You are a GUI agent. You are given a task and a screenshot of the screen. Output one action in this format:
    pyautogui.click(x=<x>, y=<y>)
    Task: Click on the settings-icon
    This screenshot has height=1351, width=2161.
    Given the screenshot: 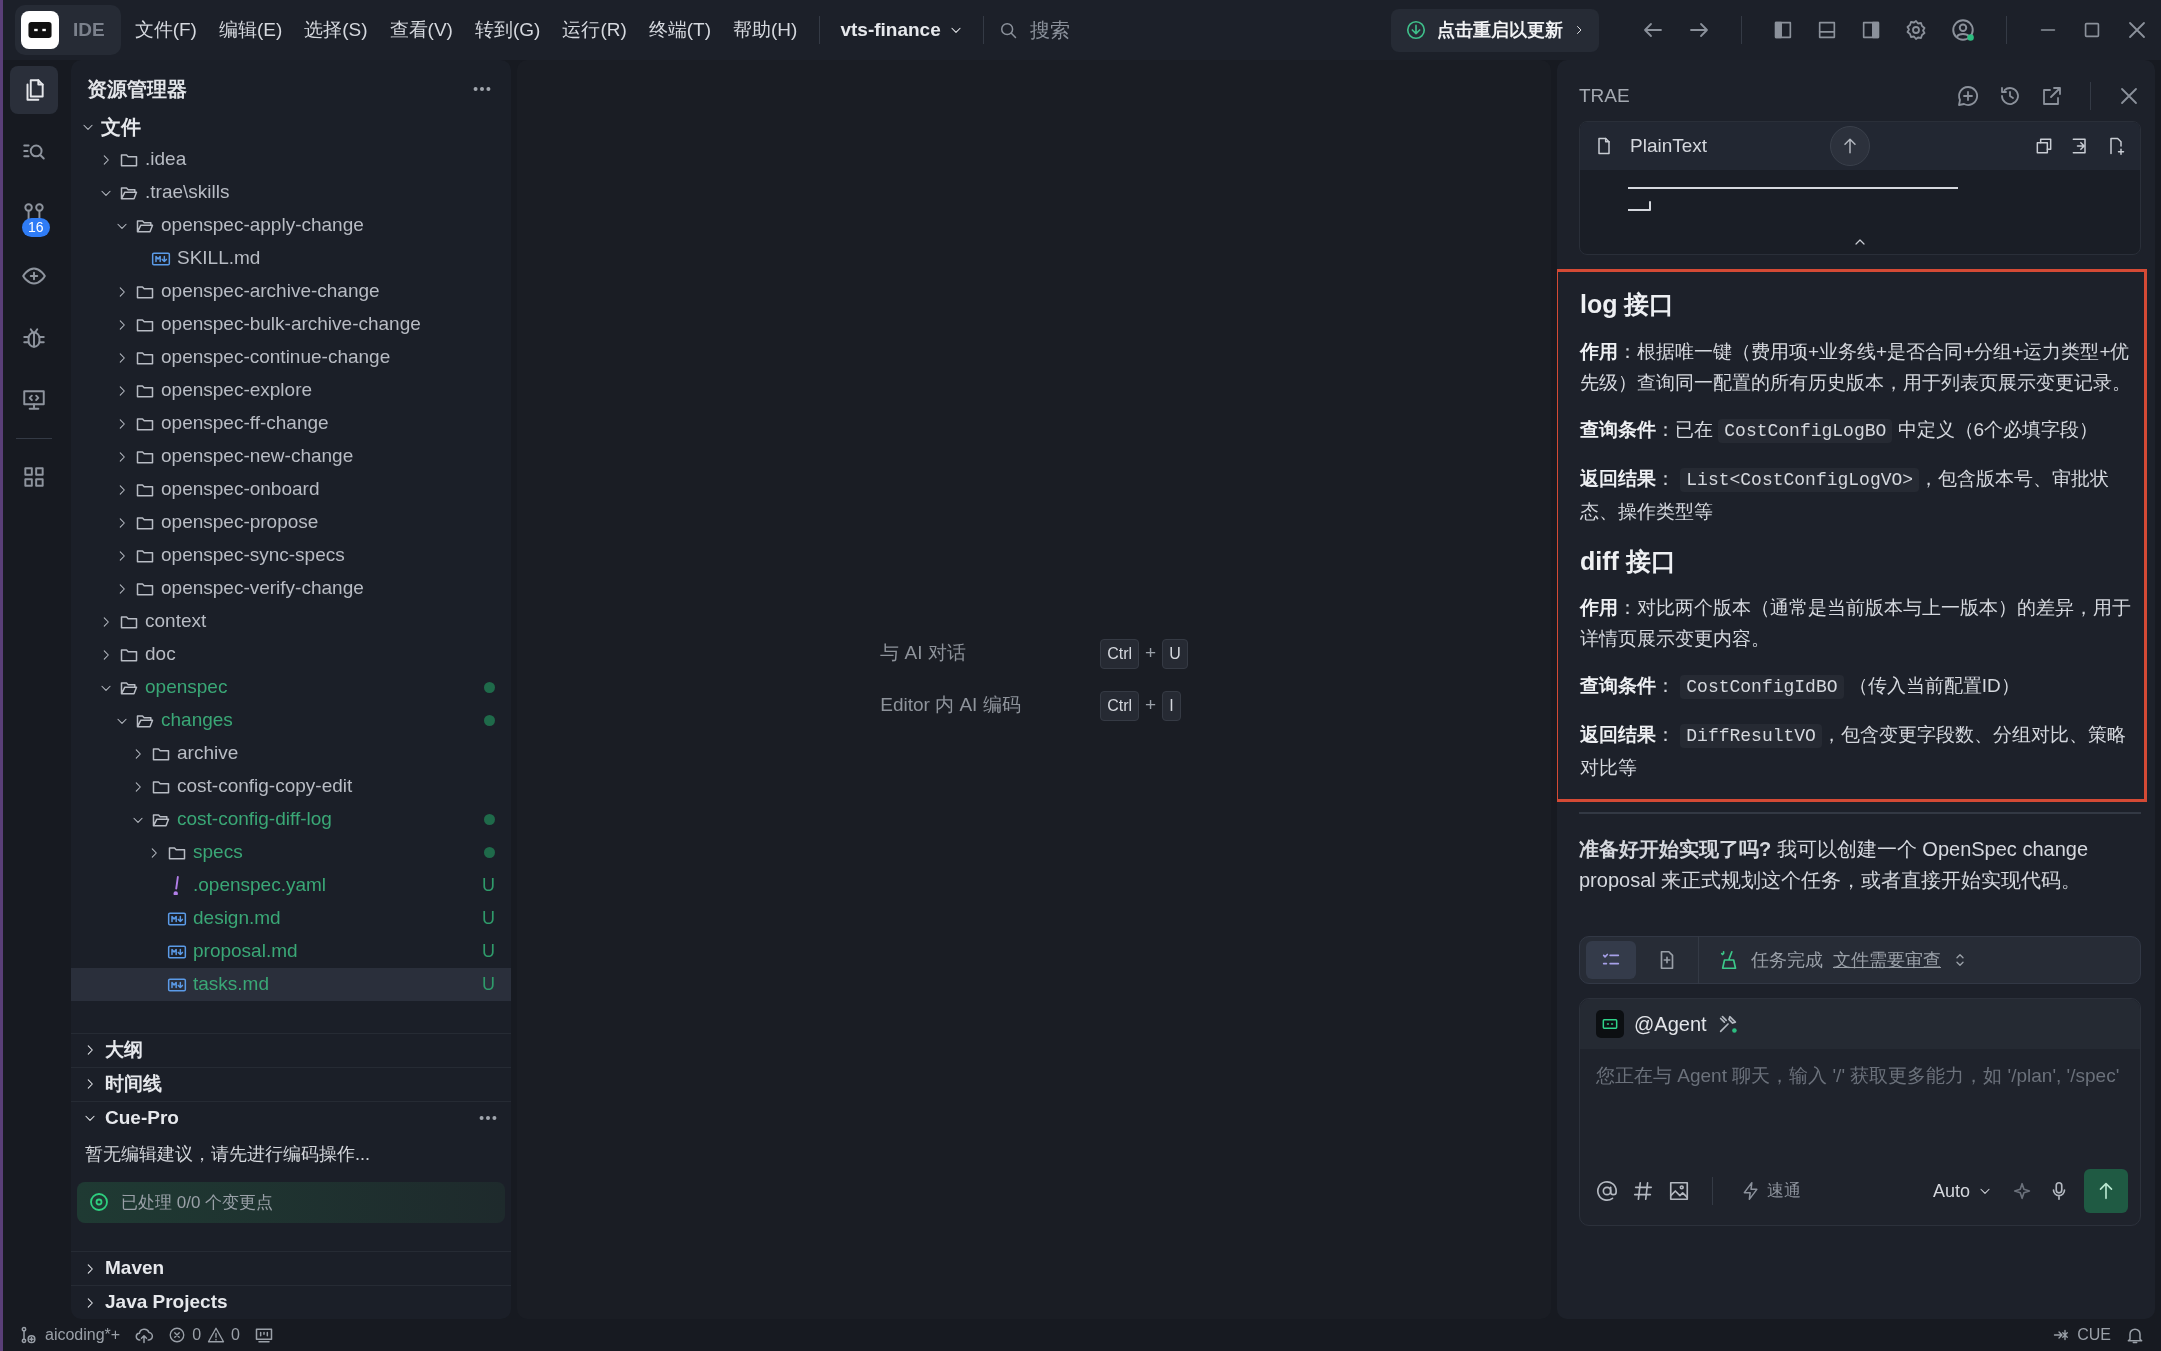 What is the action you would take?
    pyautogui.click(x=1916, y=30)
    